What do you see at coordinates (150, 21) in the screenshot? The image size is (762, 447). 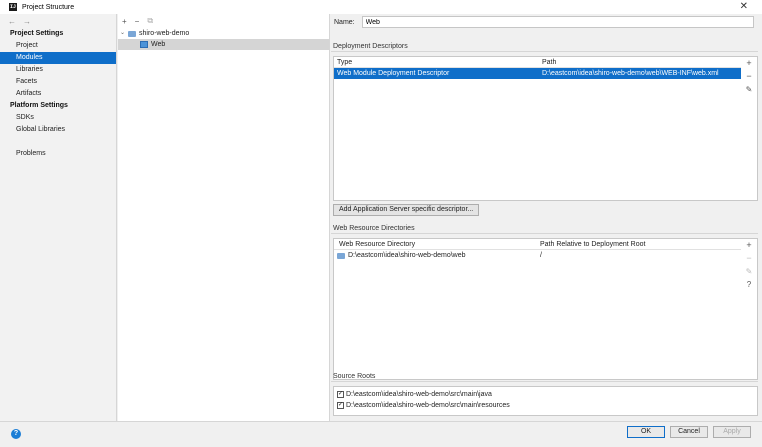 I see `copy-icon: ⧉` at bounding box center [150, 21].